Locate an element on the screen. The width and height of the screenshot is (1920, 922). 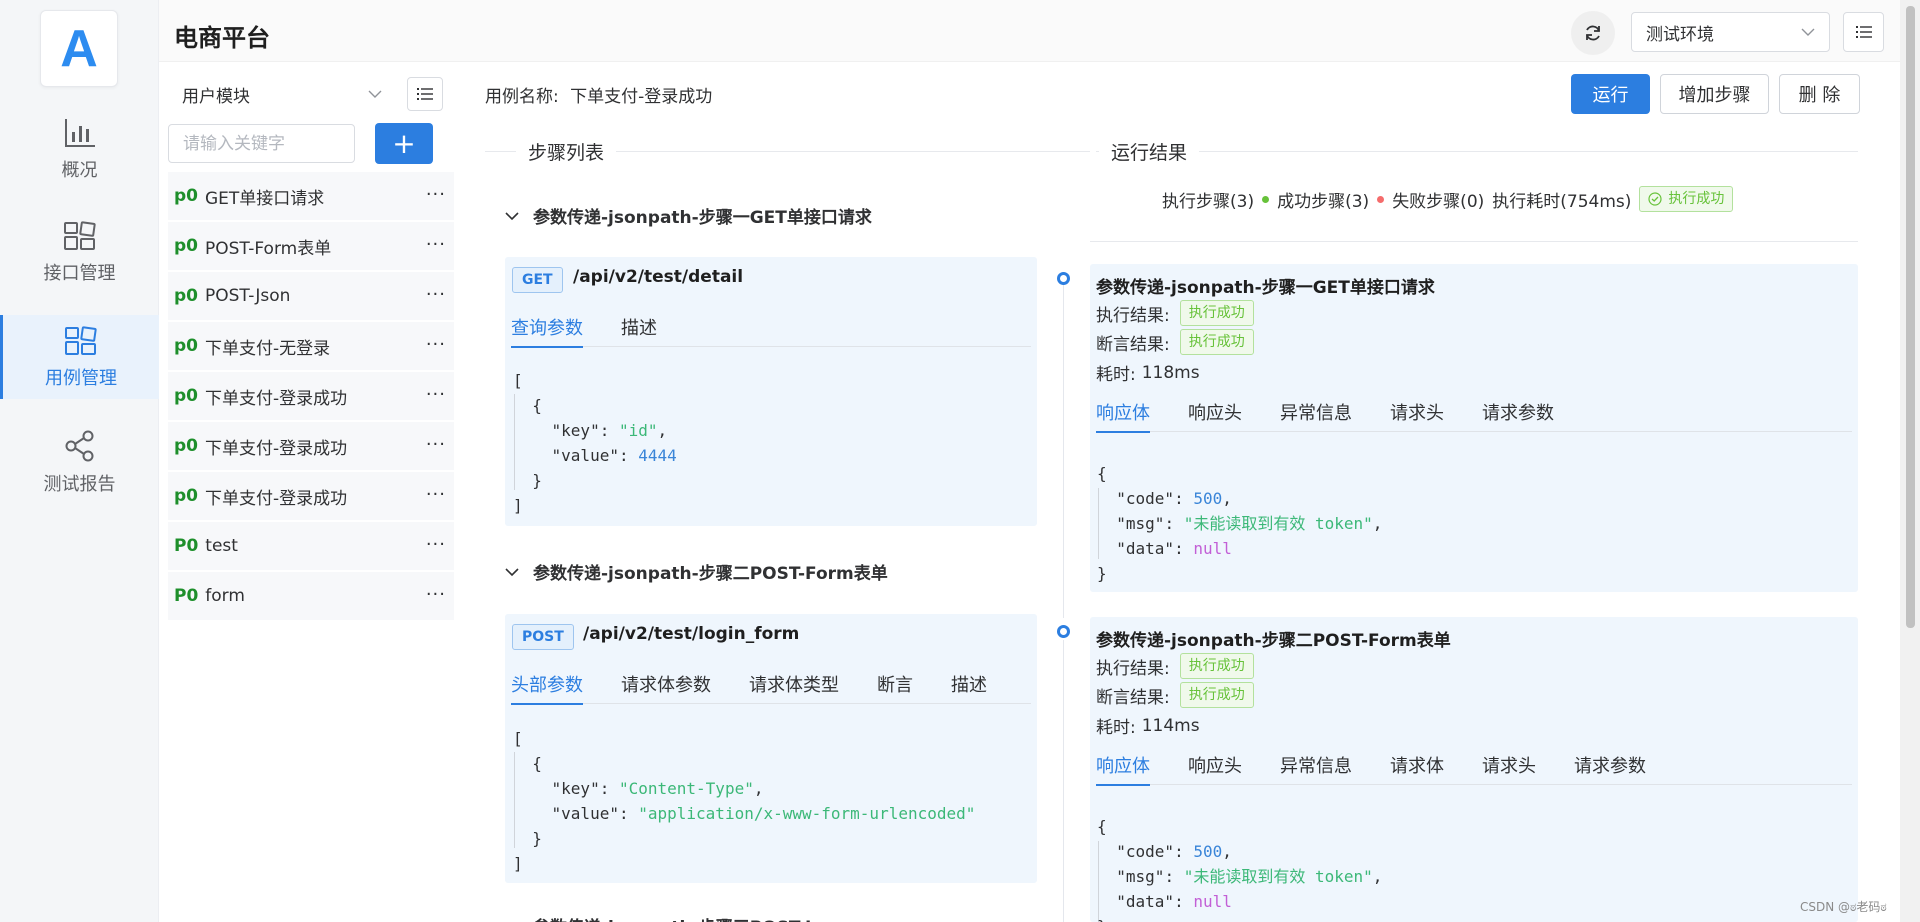
step-header: 参数传递-jsonpath-步骤一GET单接口请求 is located at coordinates (688, 215).